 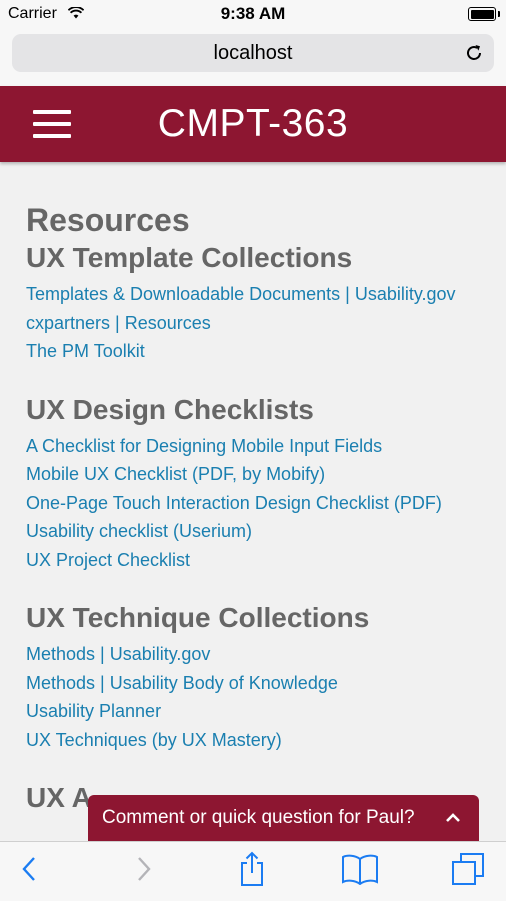 I want to click on book-icon, so click(x=360, y=871).